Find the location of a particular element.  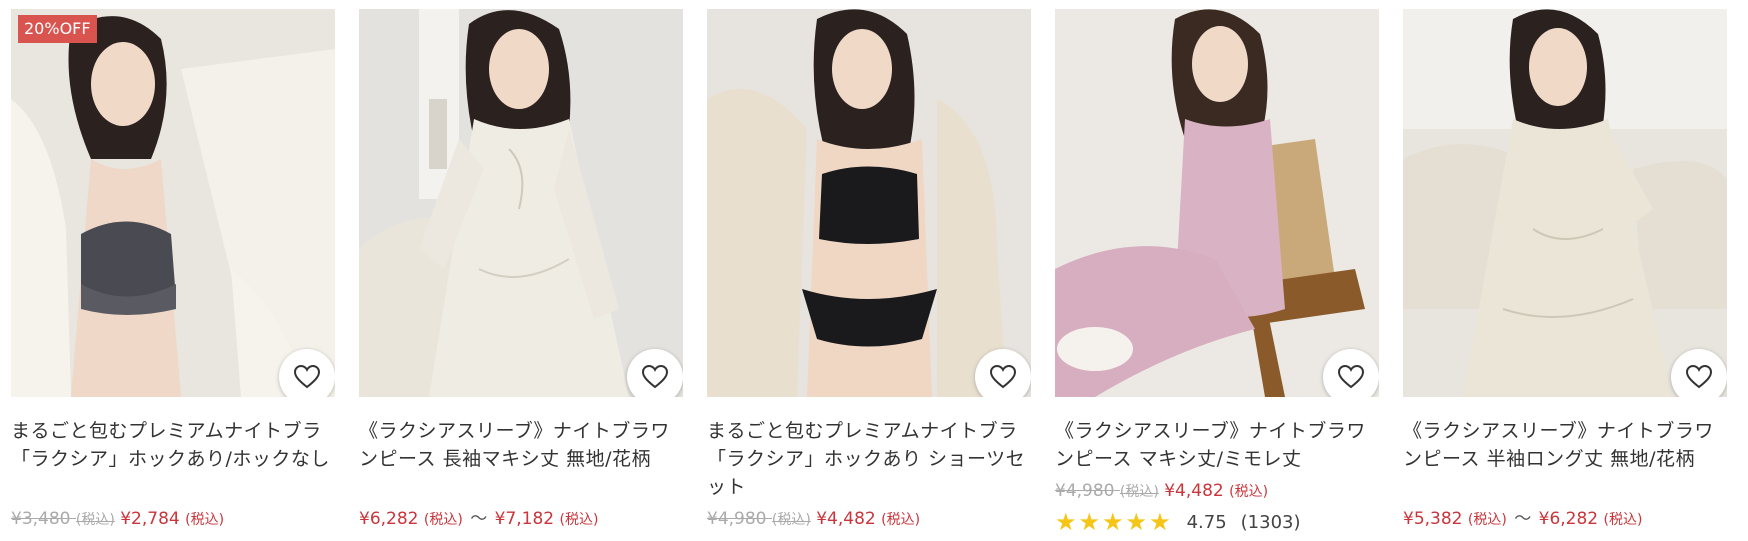

product-rating: ★★★★★ 4.75 (1303) is located at coordinates (1217, 522).